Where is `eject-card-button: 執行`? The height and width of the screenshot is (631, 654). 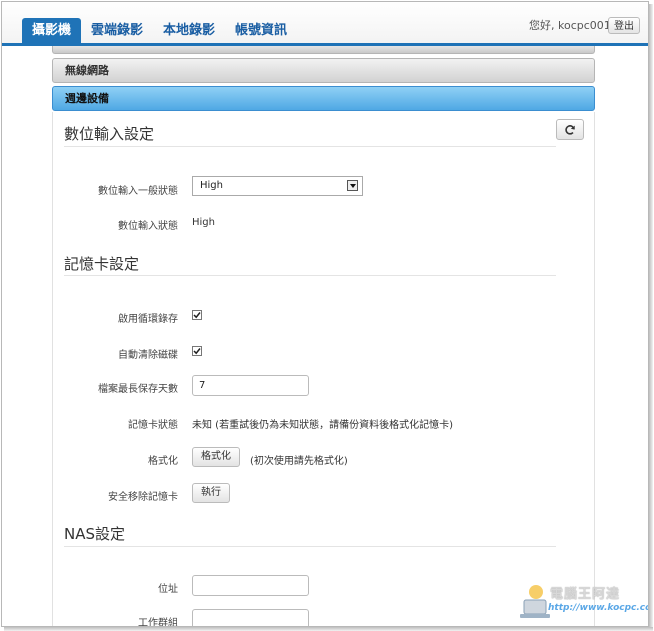 eject-card-button: 執行 is located at coordinates (211, 493).